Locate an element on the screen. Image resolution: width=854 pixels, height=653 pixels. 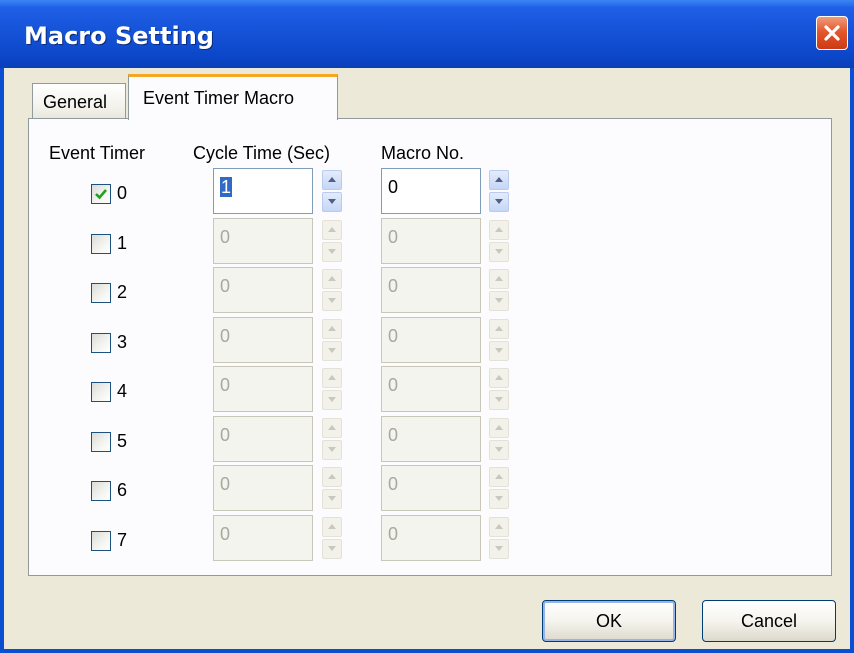
window-title: Macro Setting is located at coordinates (119, 36).